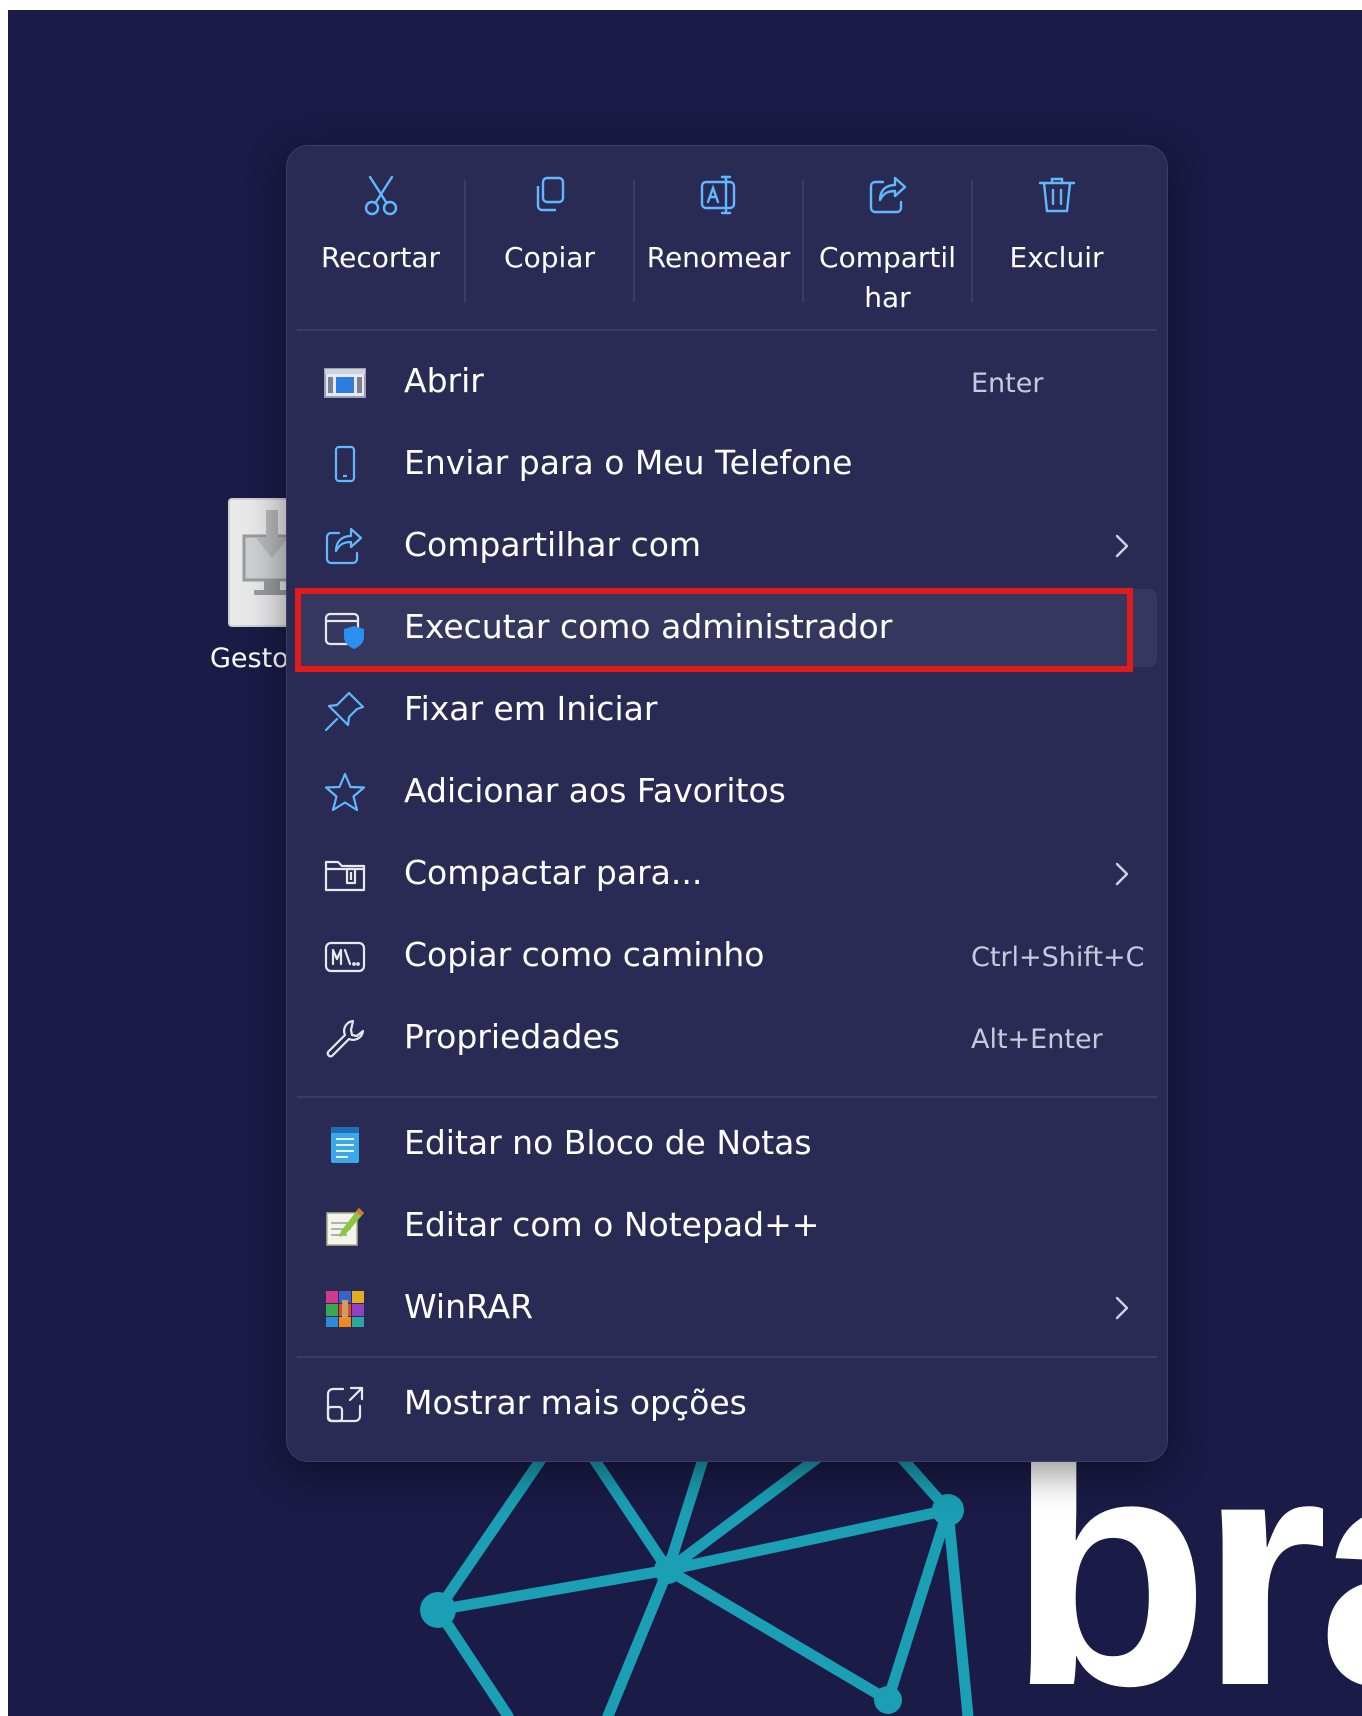 The image size is (1362, 1716). I want to click on menu-item-show-more-options: Mostrar mais opções, so click(727, 1404).